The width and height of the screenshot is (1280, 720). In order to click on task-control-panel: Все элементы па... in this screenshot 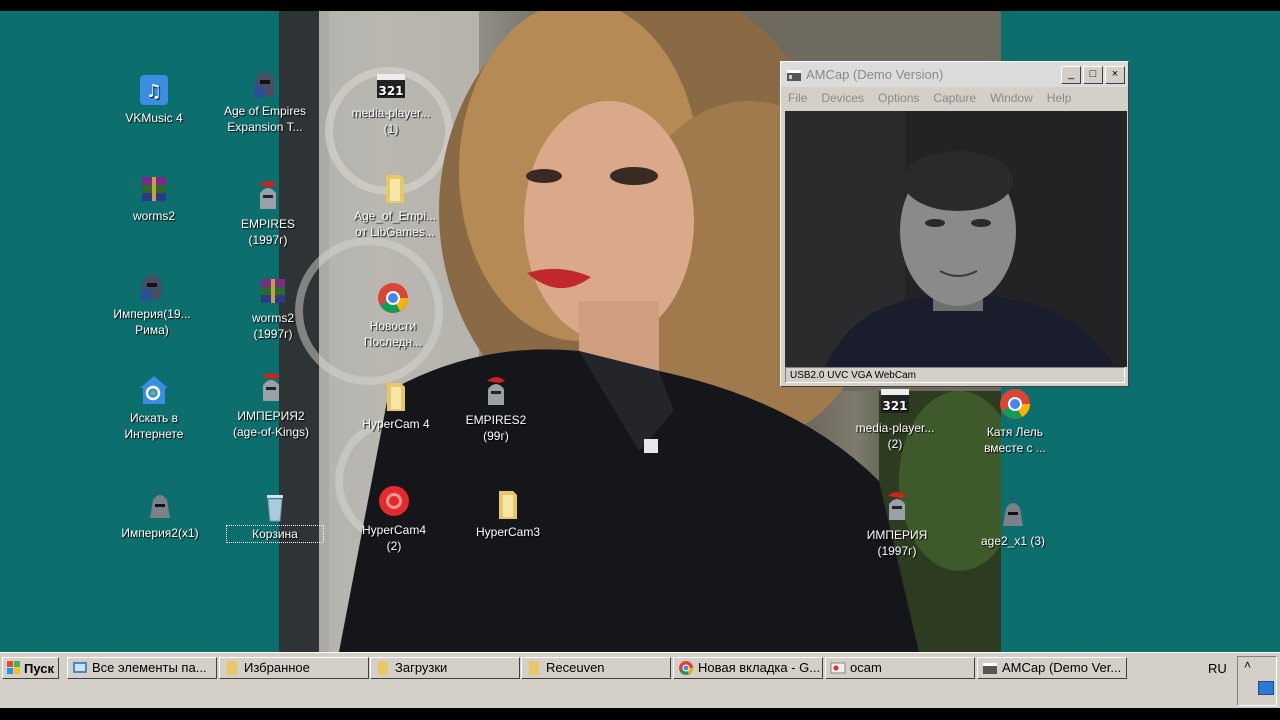, I will do `click(142, 668)`.